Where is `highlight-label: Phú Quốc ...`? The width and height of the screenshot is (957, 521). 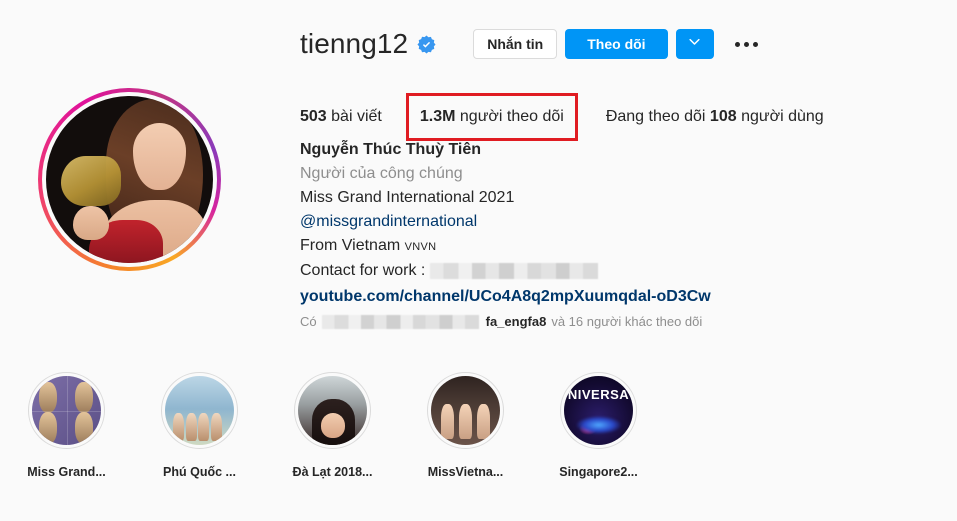
highlight-label: Phú Quốc ... is located at coordinates (199, 472).